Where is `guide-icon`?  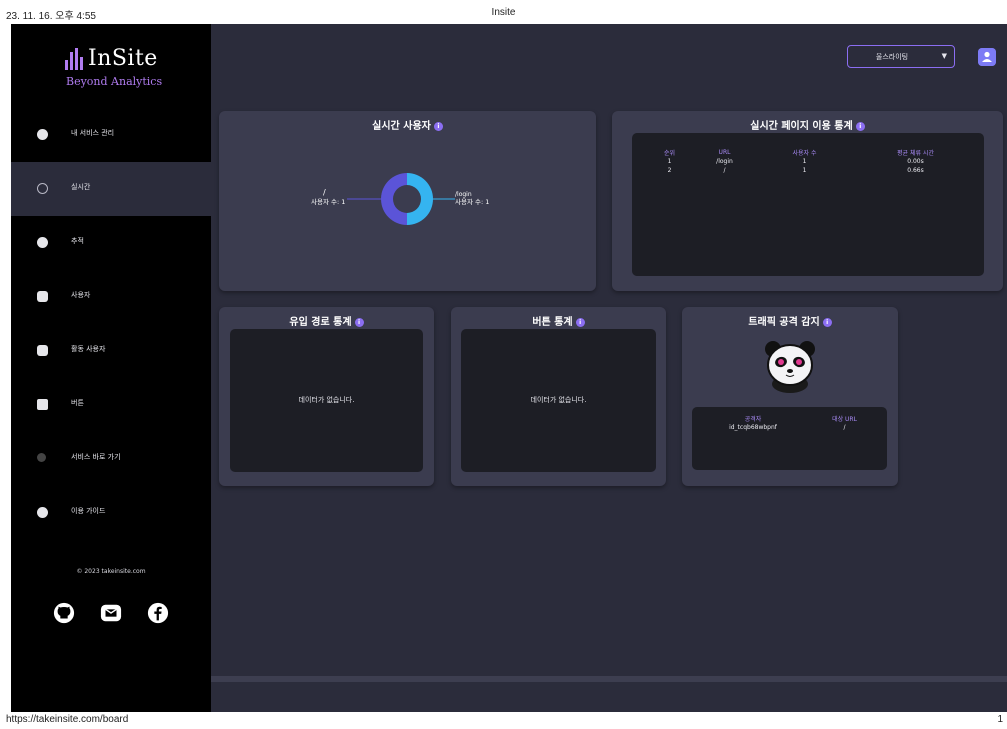 guide-icon is located at coordinates (42, 512).